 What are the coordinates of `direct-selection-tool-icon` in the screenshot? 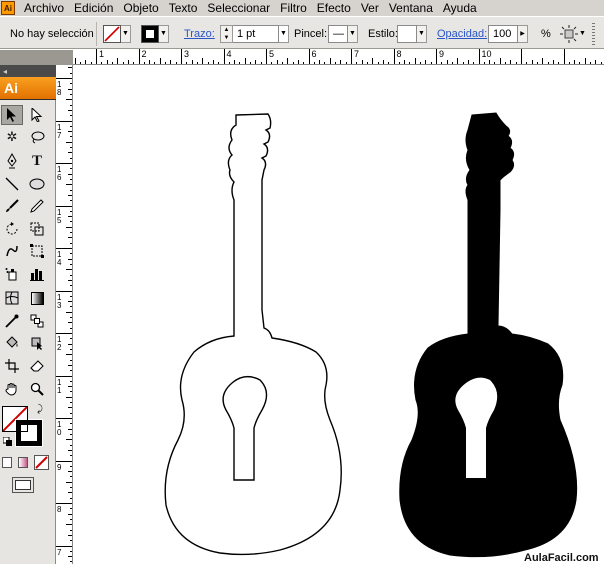 It's located at (37, 115).